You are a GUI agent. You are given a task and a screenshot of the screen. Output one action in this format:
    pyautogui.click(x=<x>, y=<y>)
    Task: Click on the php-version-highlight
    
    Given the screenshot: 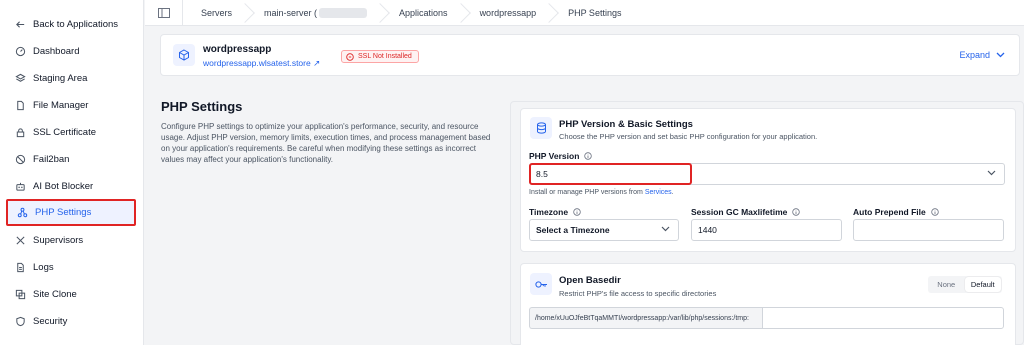 What is the action you would take?
    pyautogui.click(x=610, y=174)
    